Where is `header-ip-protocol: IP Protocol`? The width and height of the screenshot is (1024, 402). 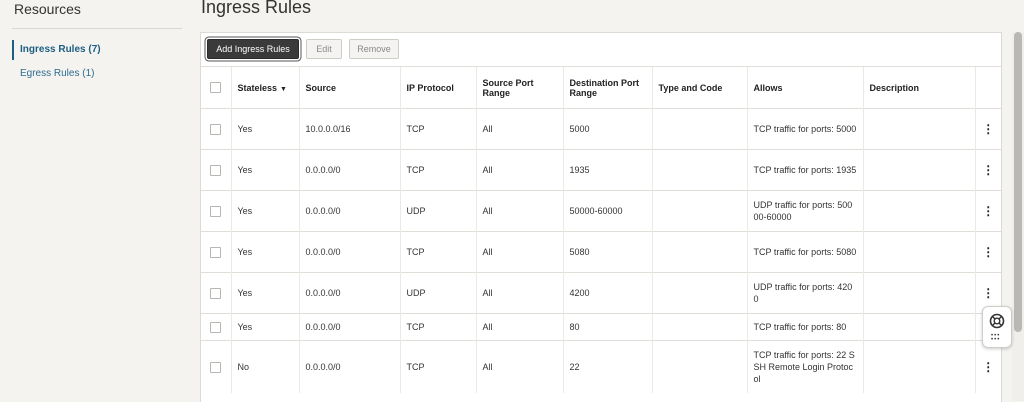
header-ip-protocol: IP Protocol is located at coordinates (437, 87).